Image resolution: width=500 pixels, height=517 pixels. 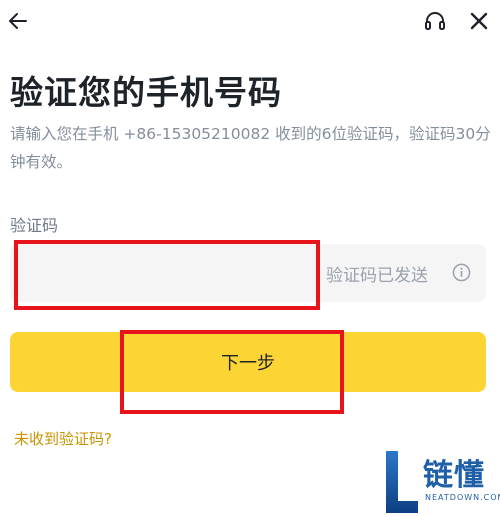 What do you see at coordinates (34, 225) in the screenshot?
I see `code-field-label: 验证码` at bounding box center [34, 225].